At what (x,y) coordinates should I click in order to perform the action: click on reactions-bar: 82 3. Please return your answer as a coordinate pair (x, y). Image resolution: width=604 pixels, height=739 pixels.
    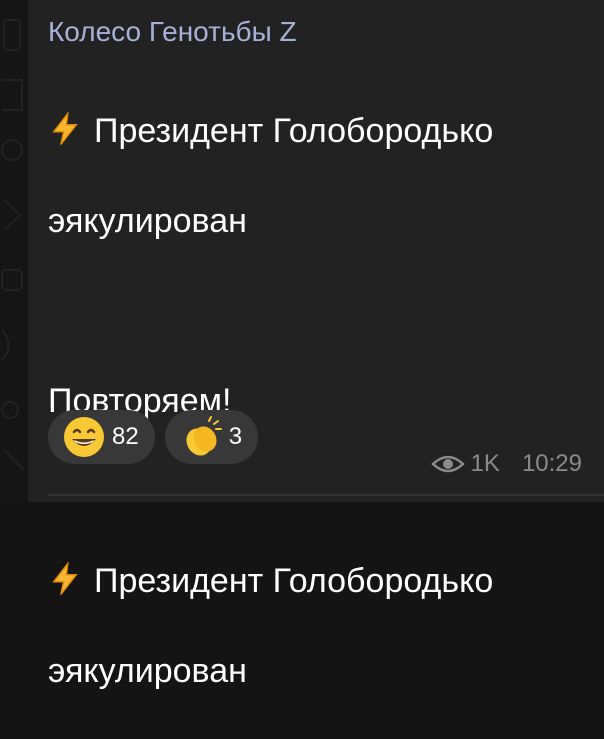
    Looking at the image, I should click on (153, 437).